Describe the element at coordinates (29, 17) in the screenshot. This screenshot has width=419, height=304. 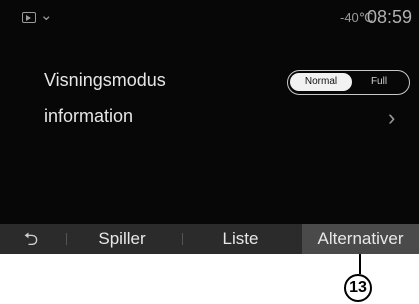
I see `media-source-icon` at that location.